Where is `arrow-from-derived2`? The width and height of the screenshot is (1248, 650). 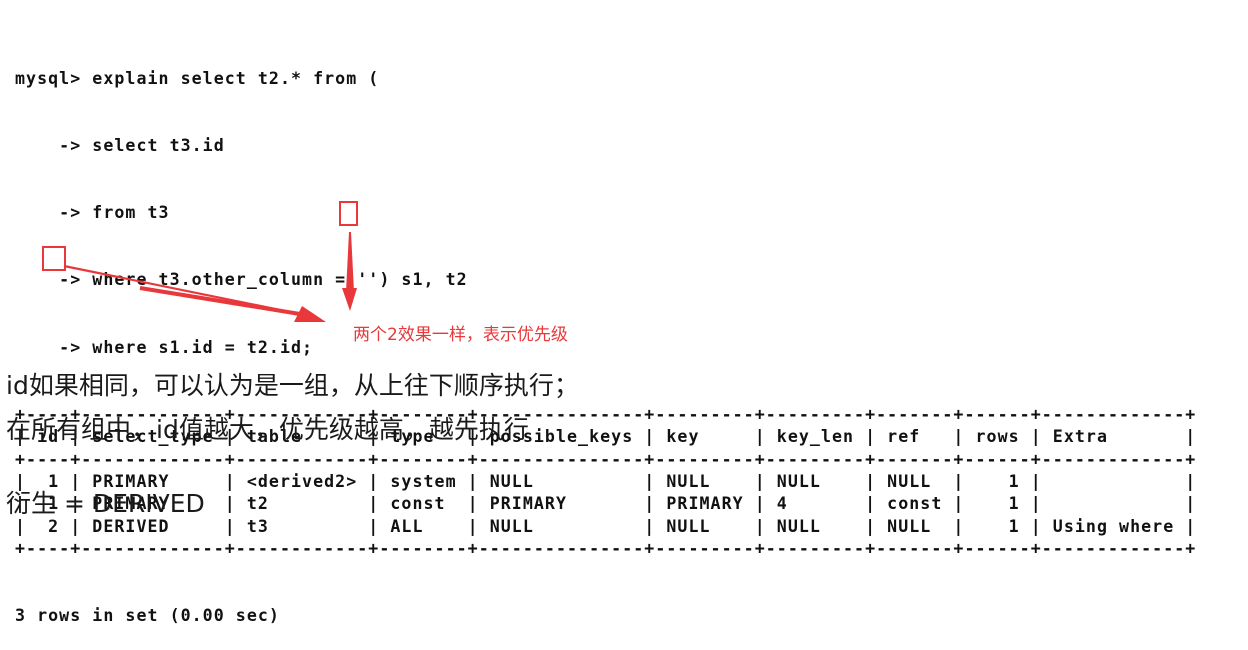 arrow-from-derived2 is located at coordinates (349, 271).